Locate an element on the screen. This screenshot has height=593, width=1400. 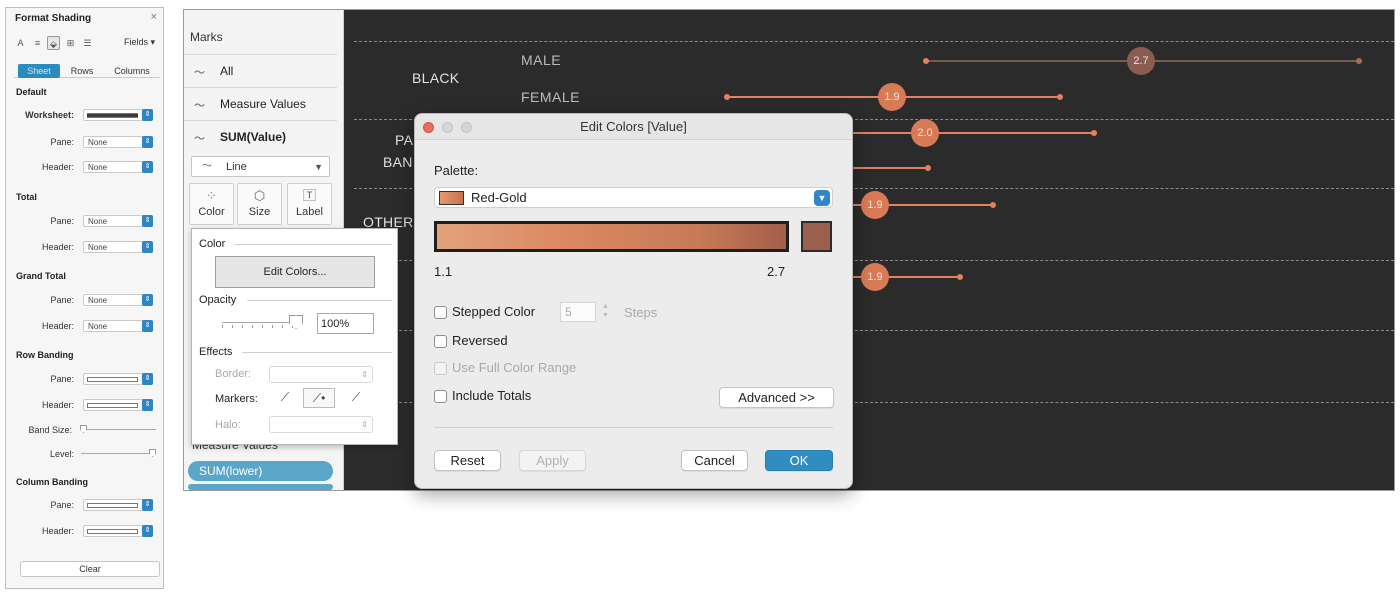
tab-sheet: Sheet is located at coordinates (39, 71).